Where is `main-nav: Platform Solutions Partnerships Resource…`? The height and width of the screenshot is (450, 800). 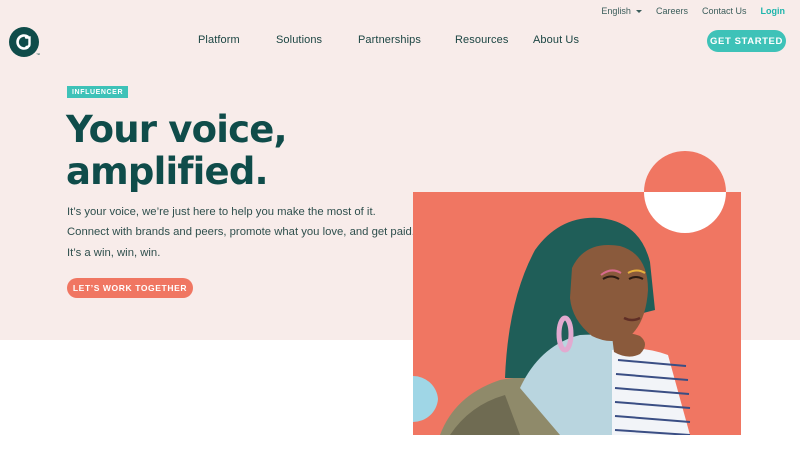 main-nav: Platform Solutions Partnerships Resource… is located at coordinates (400, 41).